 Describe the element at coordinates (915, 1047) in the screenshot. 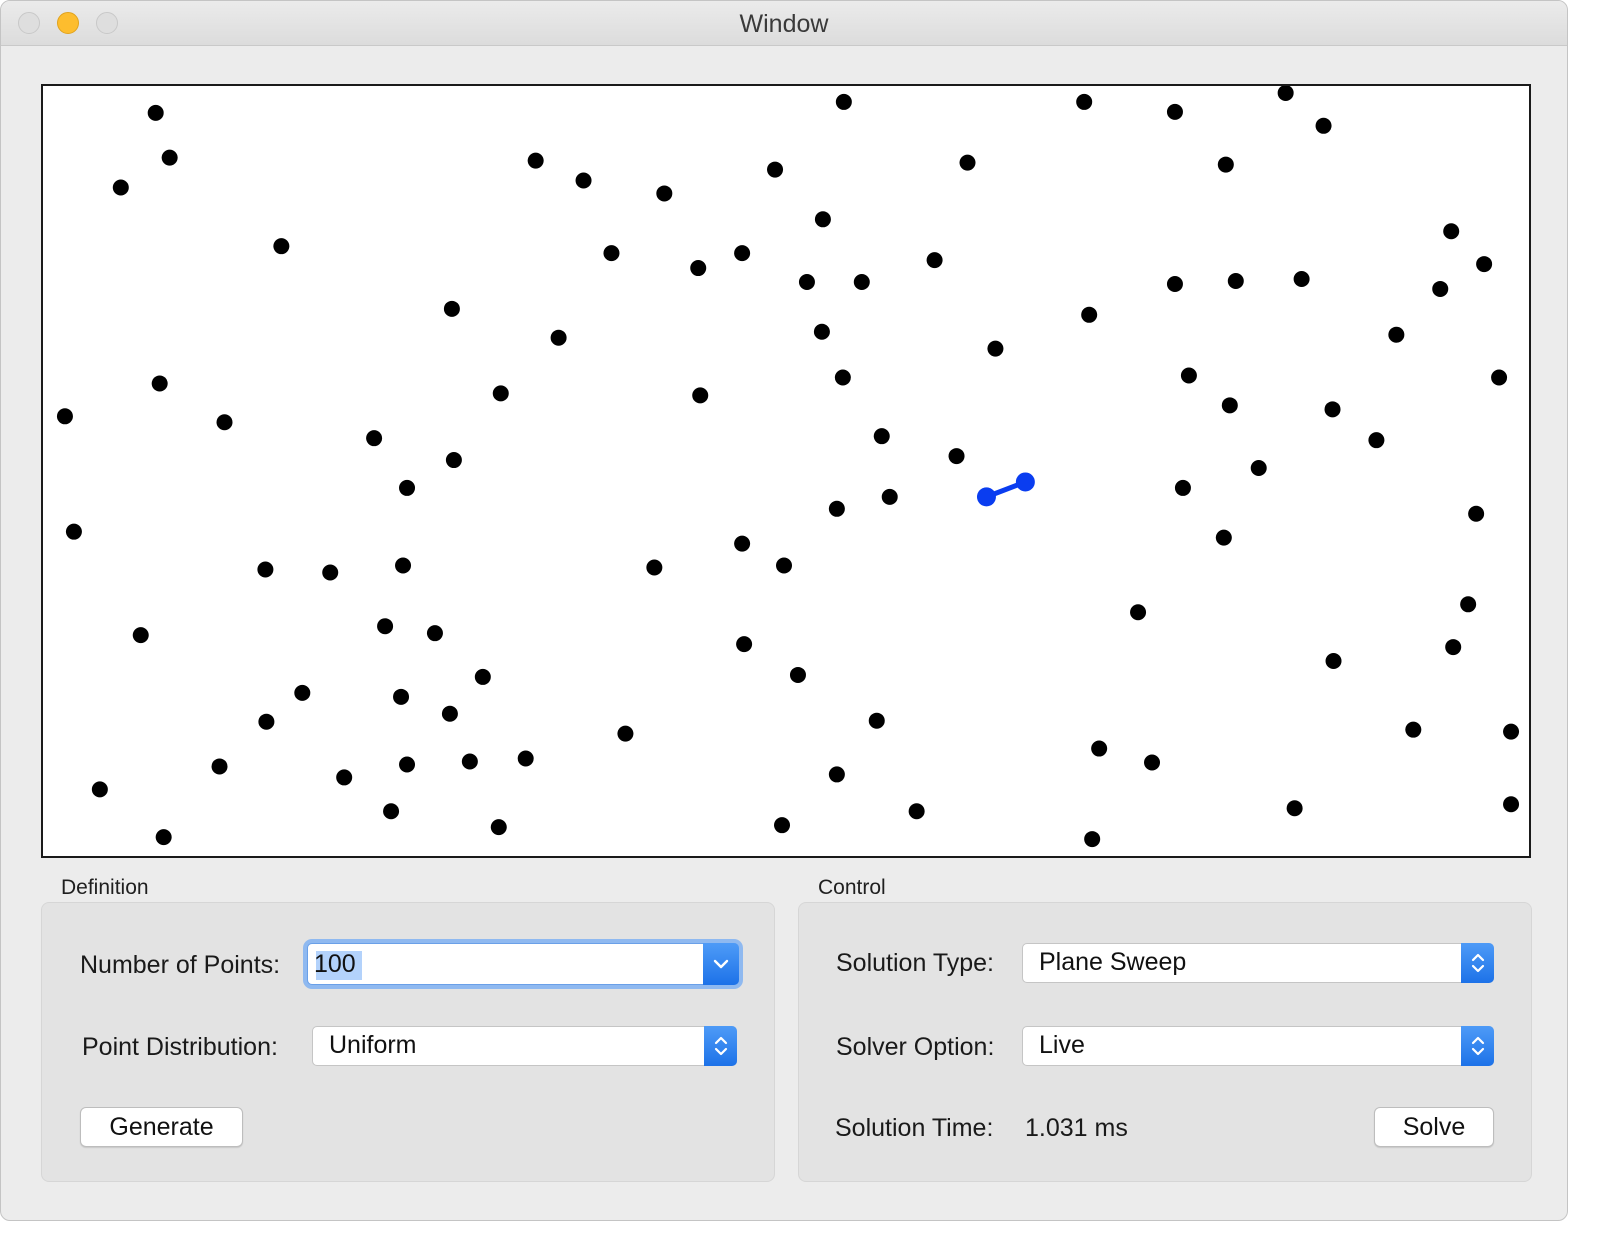

I see `solver-option-label: Solver Option:` at that location.